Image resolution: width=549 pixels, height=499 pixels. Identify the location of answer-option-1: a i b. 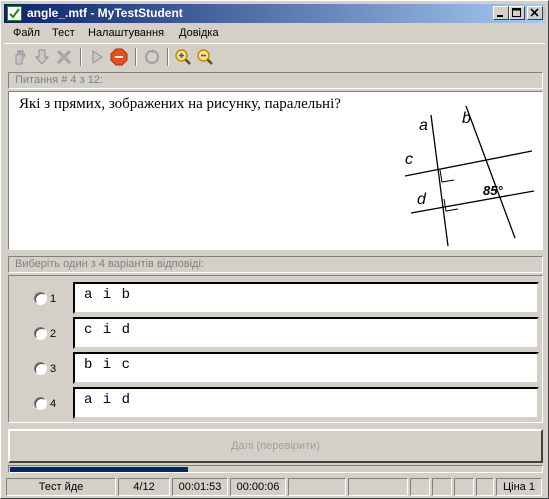
(306, 298).